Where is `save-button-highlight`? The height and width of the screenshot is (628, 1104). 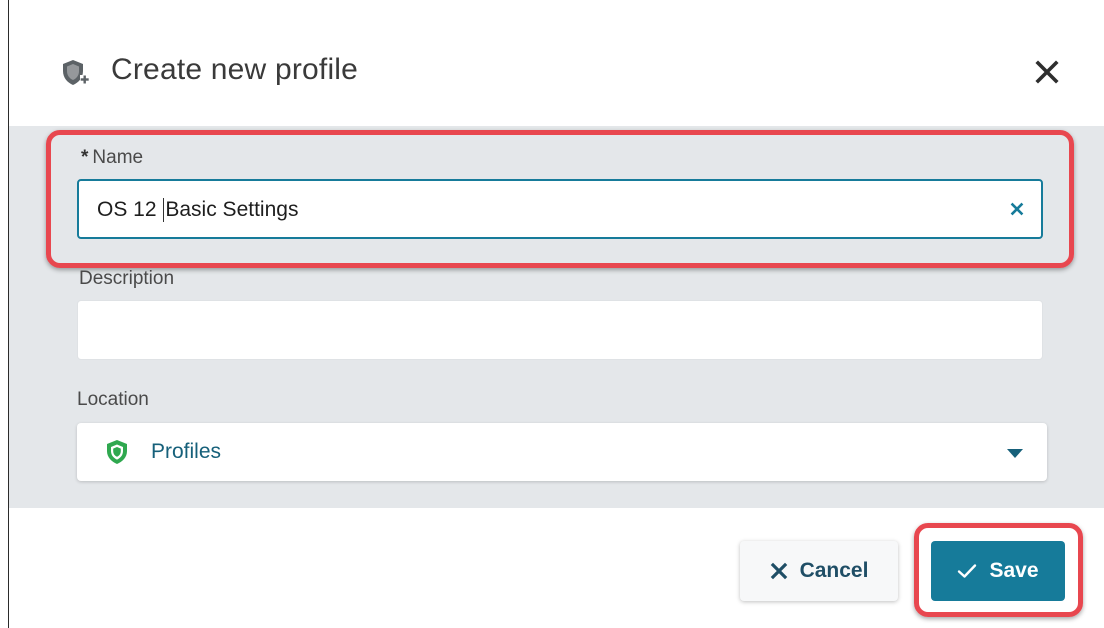 save-button-highlight is located at coordinates (998, 570).